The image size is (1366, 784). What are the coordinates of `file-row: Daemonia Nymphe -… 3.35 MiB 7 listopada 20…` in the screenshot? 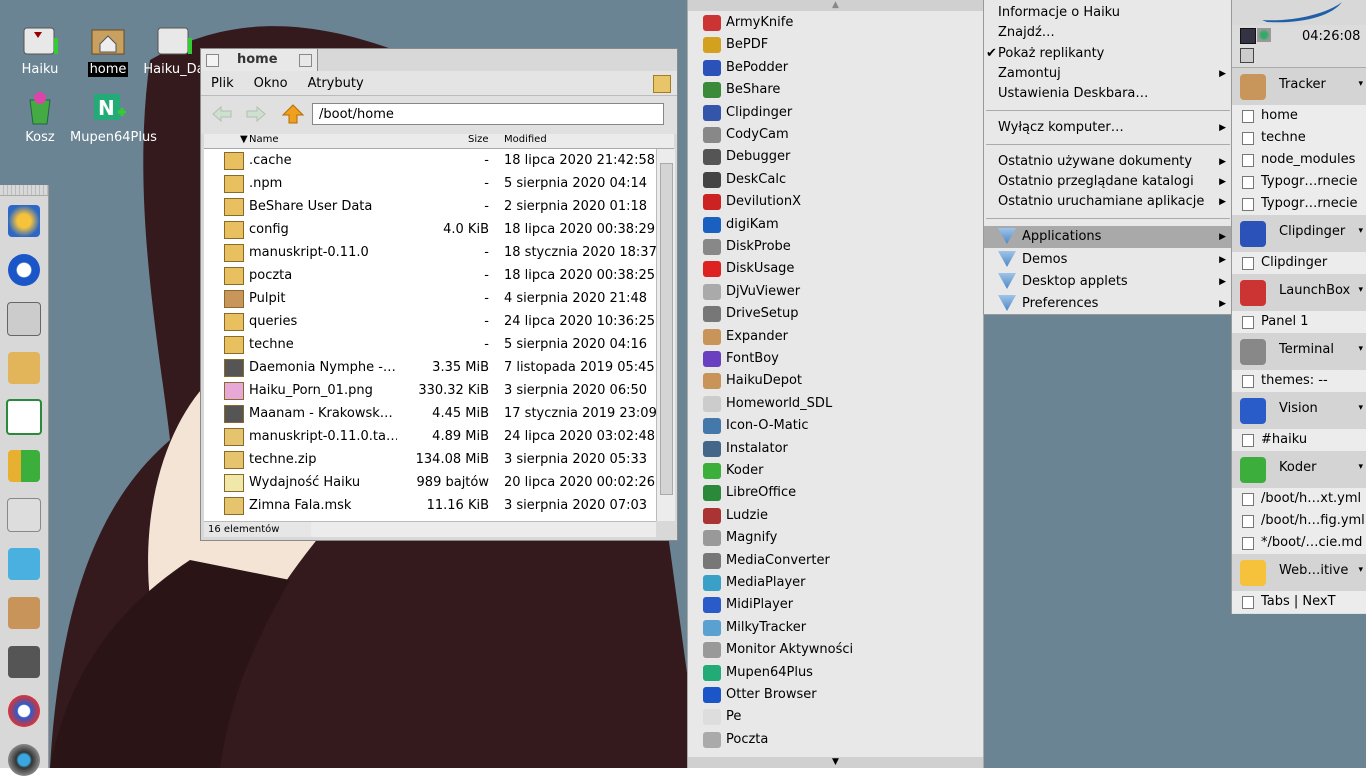 It's located at (430, 367).